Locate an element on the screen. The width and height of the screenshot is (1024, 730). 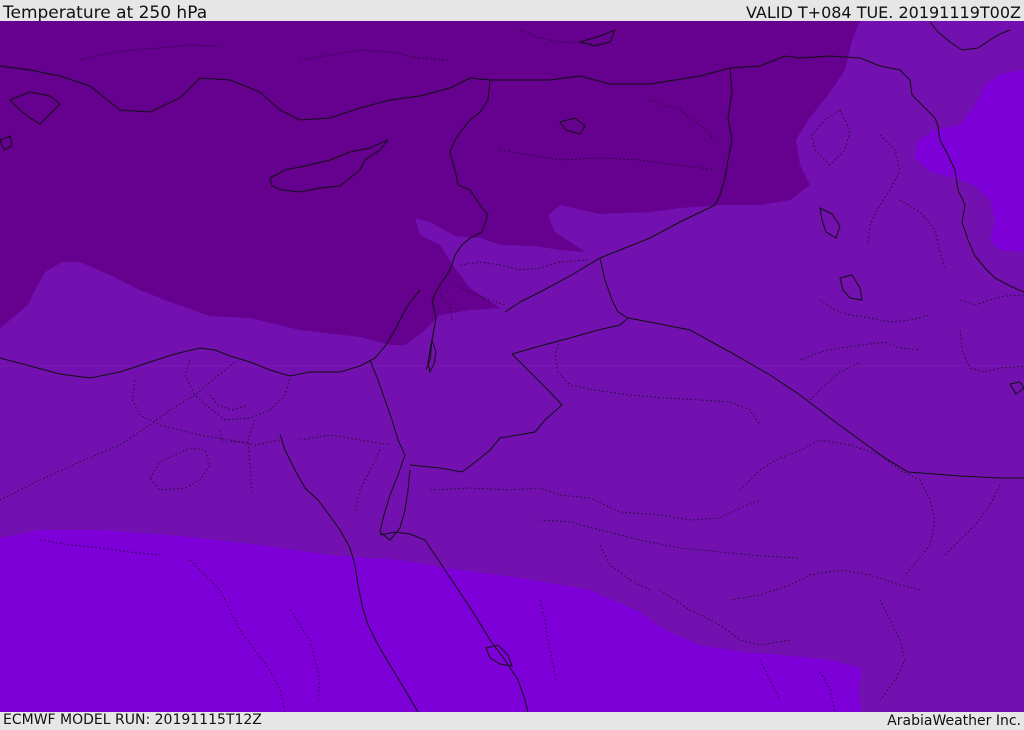
valid-time-label: VALID T+084 TUE. 20191119T00Z is located at coordinates (883, 12).